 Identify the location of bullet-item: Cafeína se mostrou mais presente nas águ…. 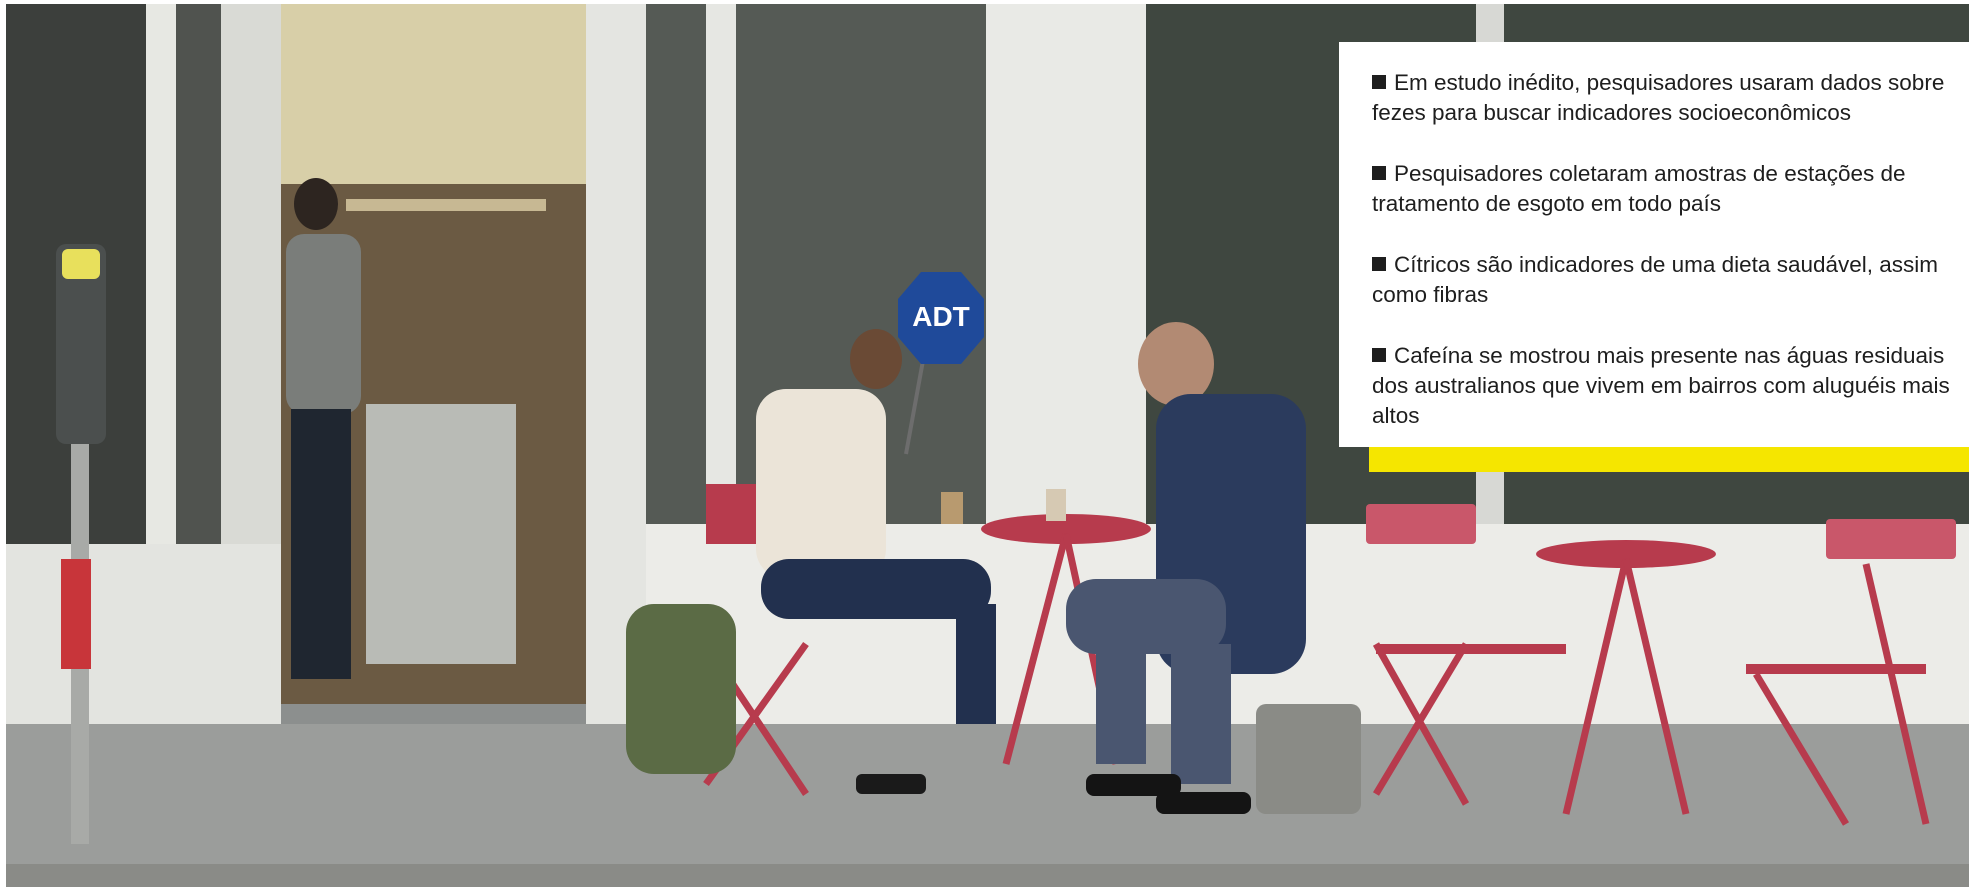
(1665, 386).